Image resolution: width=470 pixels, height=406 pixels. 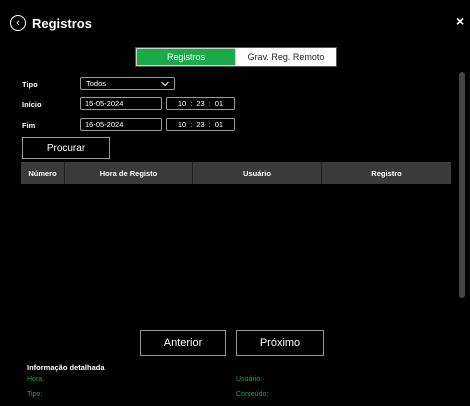 I want to click on tab-registros: Registros, so click(x=186, y=57).